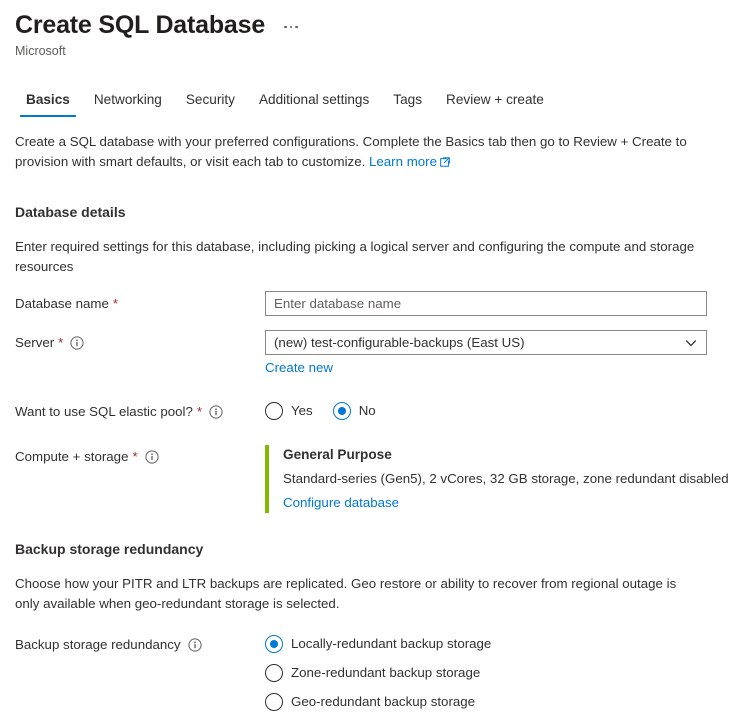  What do you see at coordinates (515, 502) in the screenshot?
I see `configure-database-link-wrap: Configure database` at bounding box center [515, 502].